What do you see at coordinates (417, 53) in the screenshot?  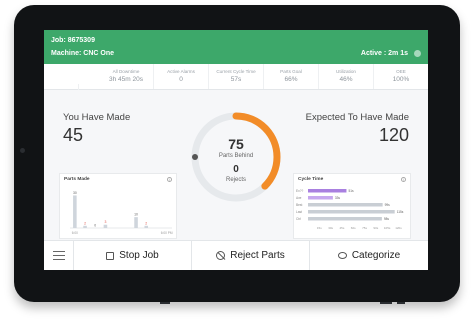 I see `status-icon` at bounding box center [417, 53].